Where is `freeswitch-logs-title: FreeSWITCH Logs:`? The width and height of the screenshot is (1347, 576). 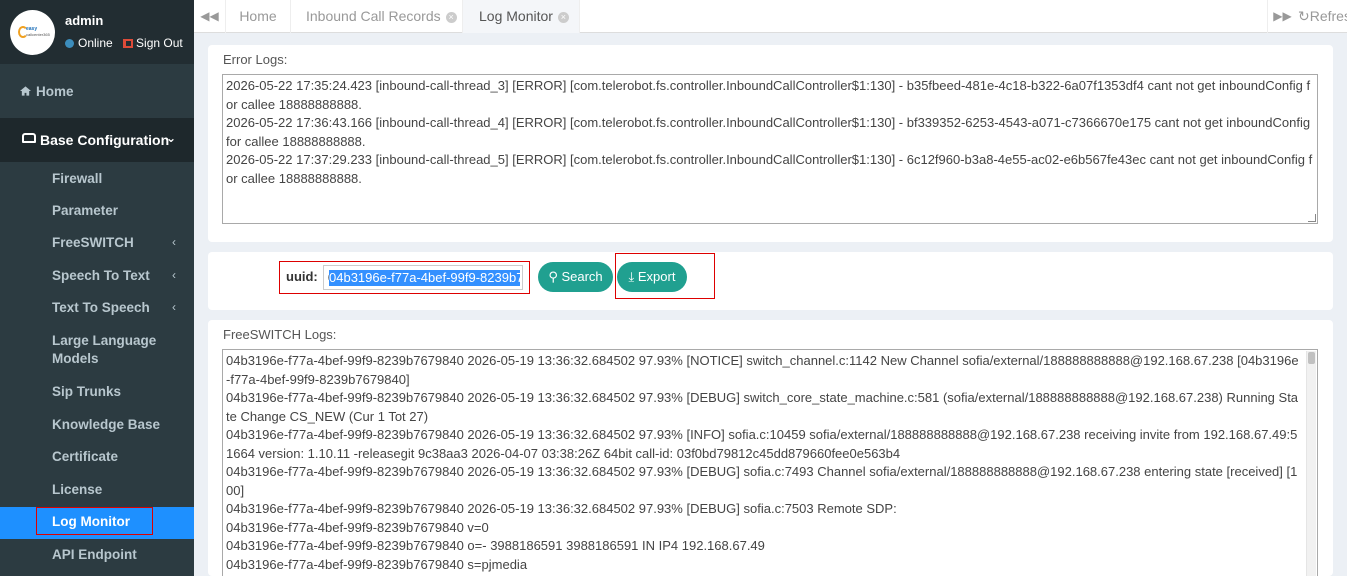
freeswitch-logs-title: FreeSWITCH Logs: is located at coordinates (280, 334).